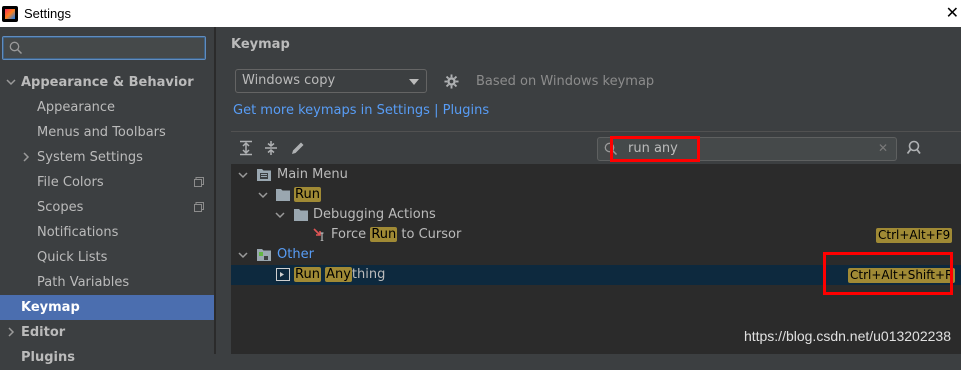 The height and width of the screenshot is (370, 961). I want to click on sidebar-item-appearance: Appearance, so click(107, 107).